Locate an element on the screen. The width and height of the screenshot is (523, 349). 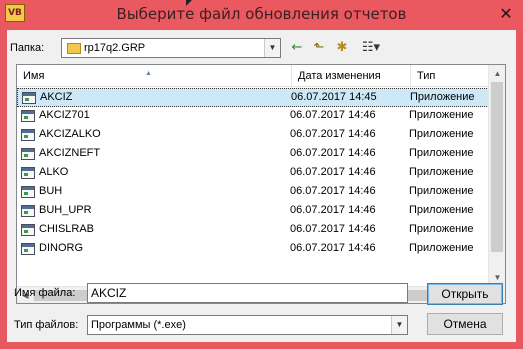
lookin-label: Папка: is located at coordinates (27, 48).